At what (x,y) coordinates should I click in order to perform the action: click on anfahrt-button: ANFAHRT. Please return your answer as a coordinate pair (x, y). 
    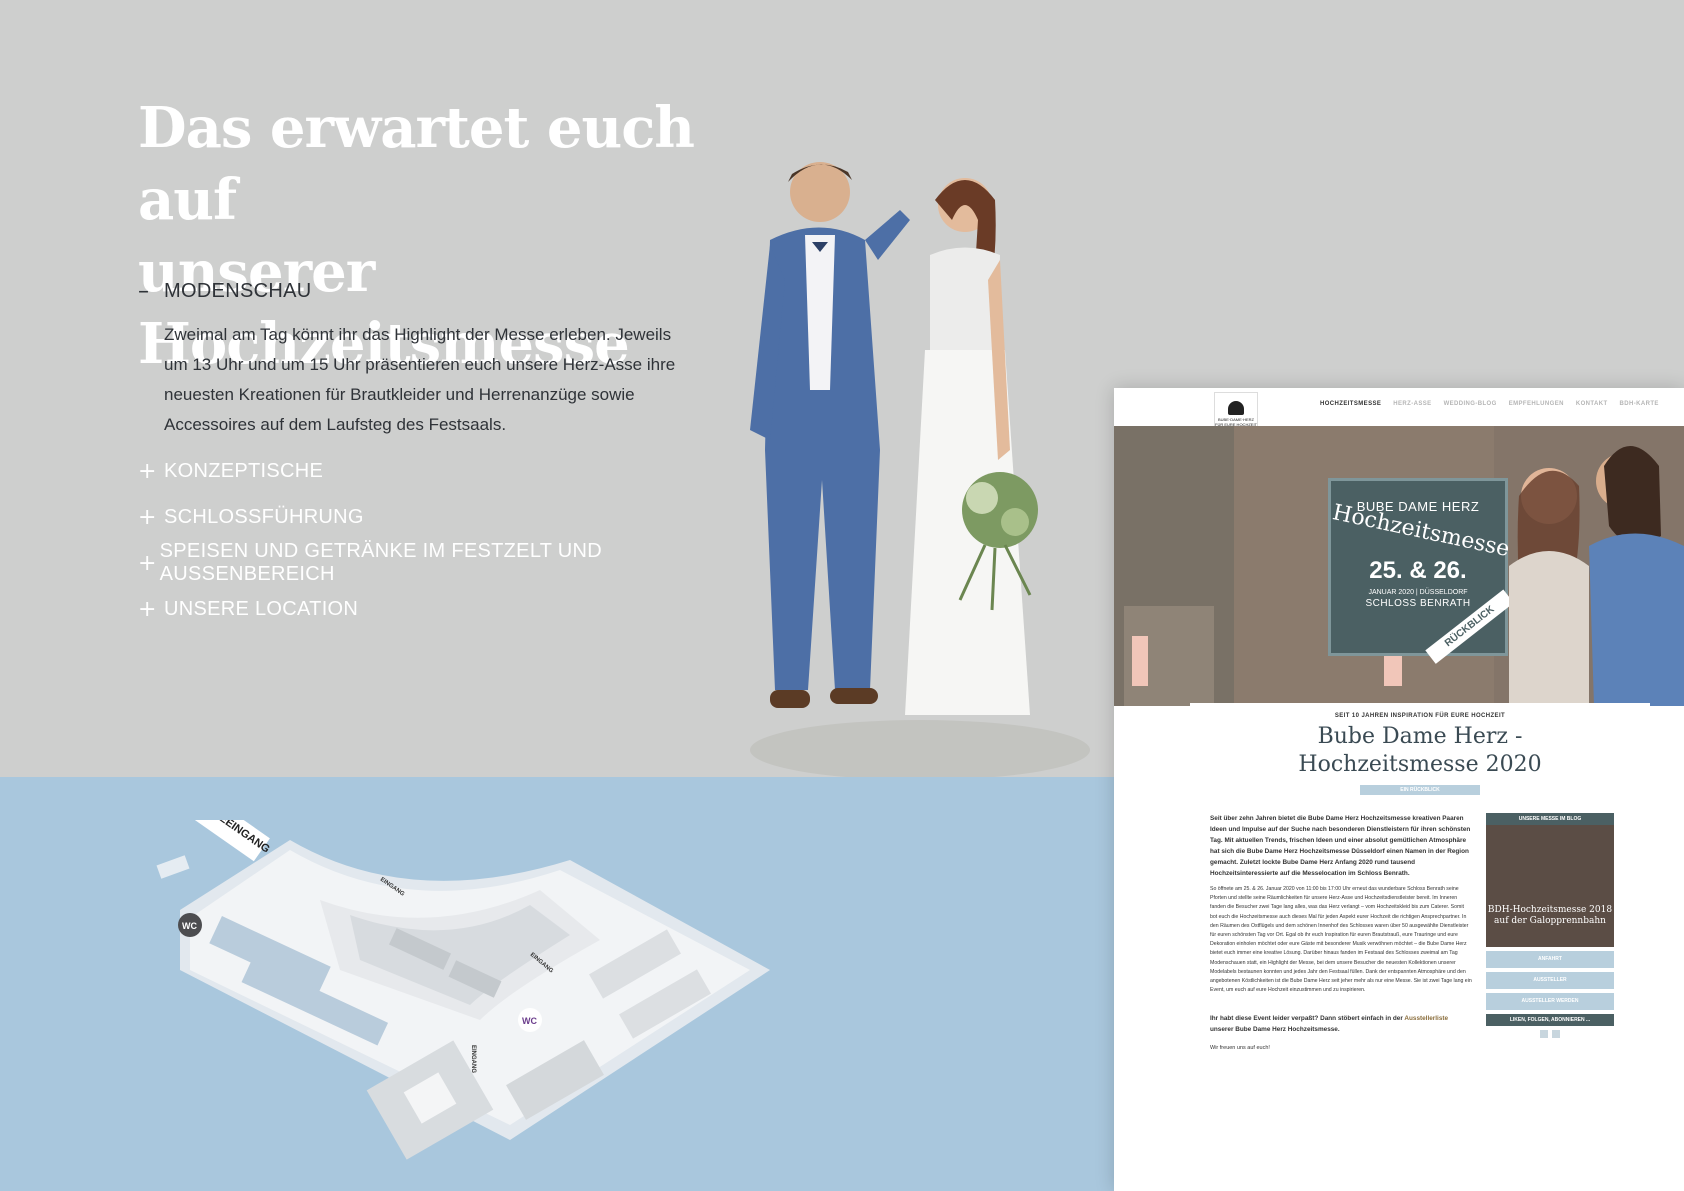
    Looking at the image, I should click on (1550, 959).